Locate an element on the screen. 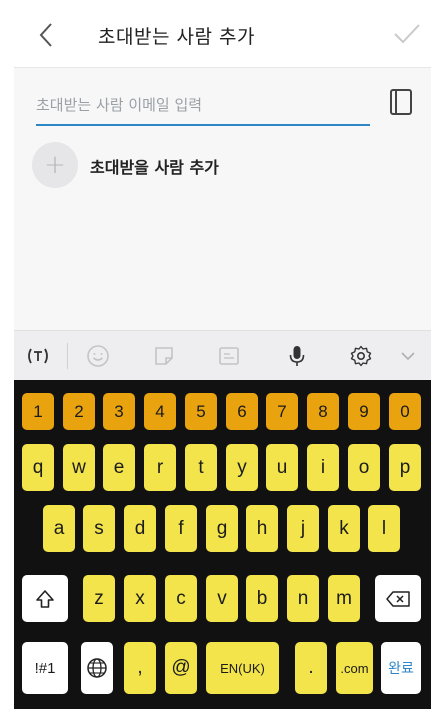 This screenshot has height=709, width=431. add-circle-icon: + is located at coordinates (55, 165).